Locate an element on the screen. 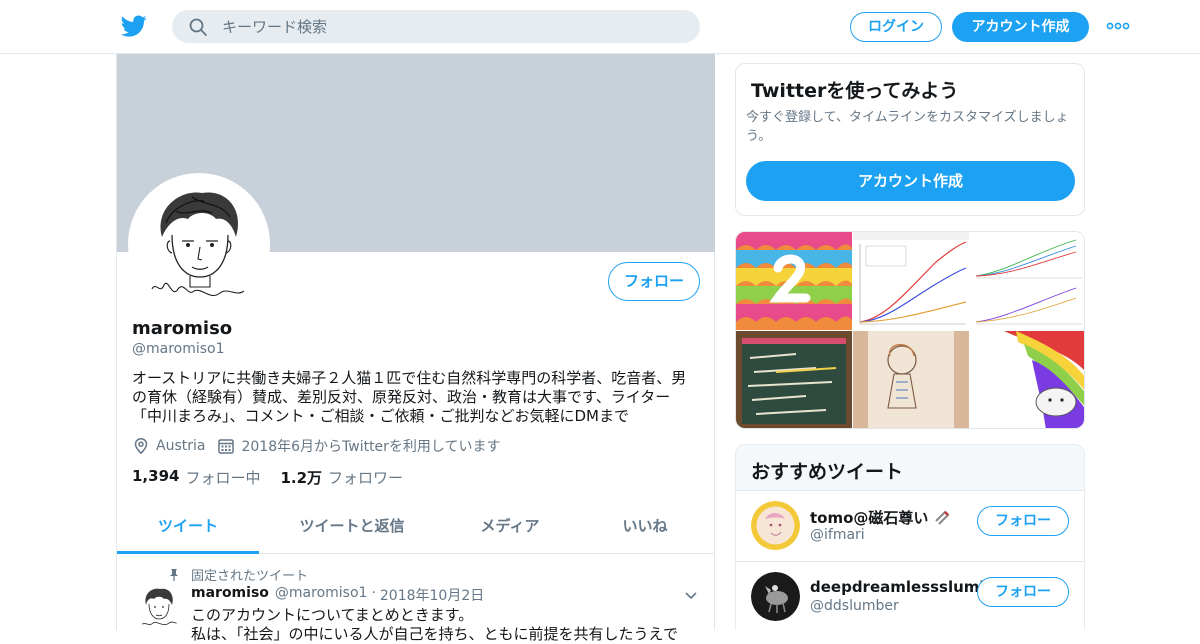 The width and height of the screenshot is (1200, 644). followers-count: 1.2万 is located at coordinates (301, 477).